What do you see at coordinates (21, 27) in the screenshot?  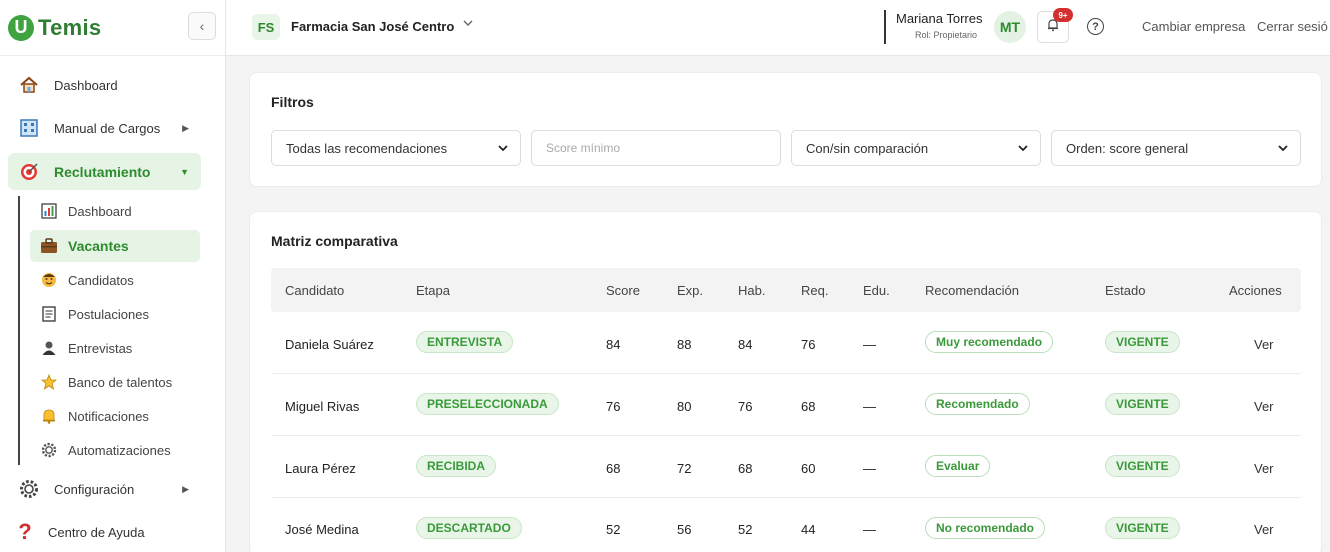 I see `brand-logo-icon: U` at bounding box center [21, 27].